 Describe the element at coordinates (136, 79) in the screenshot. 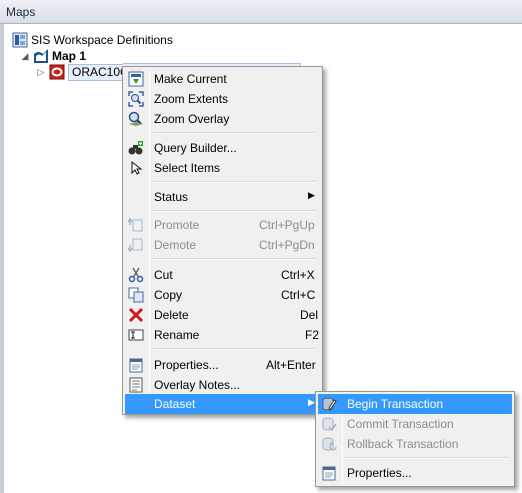

I see `make-current-icon` at that location.